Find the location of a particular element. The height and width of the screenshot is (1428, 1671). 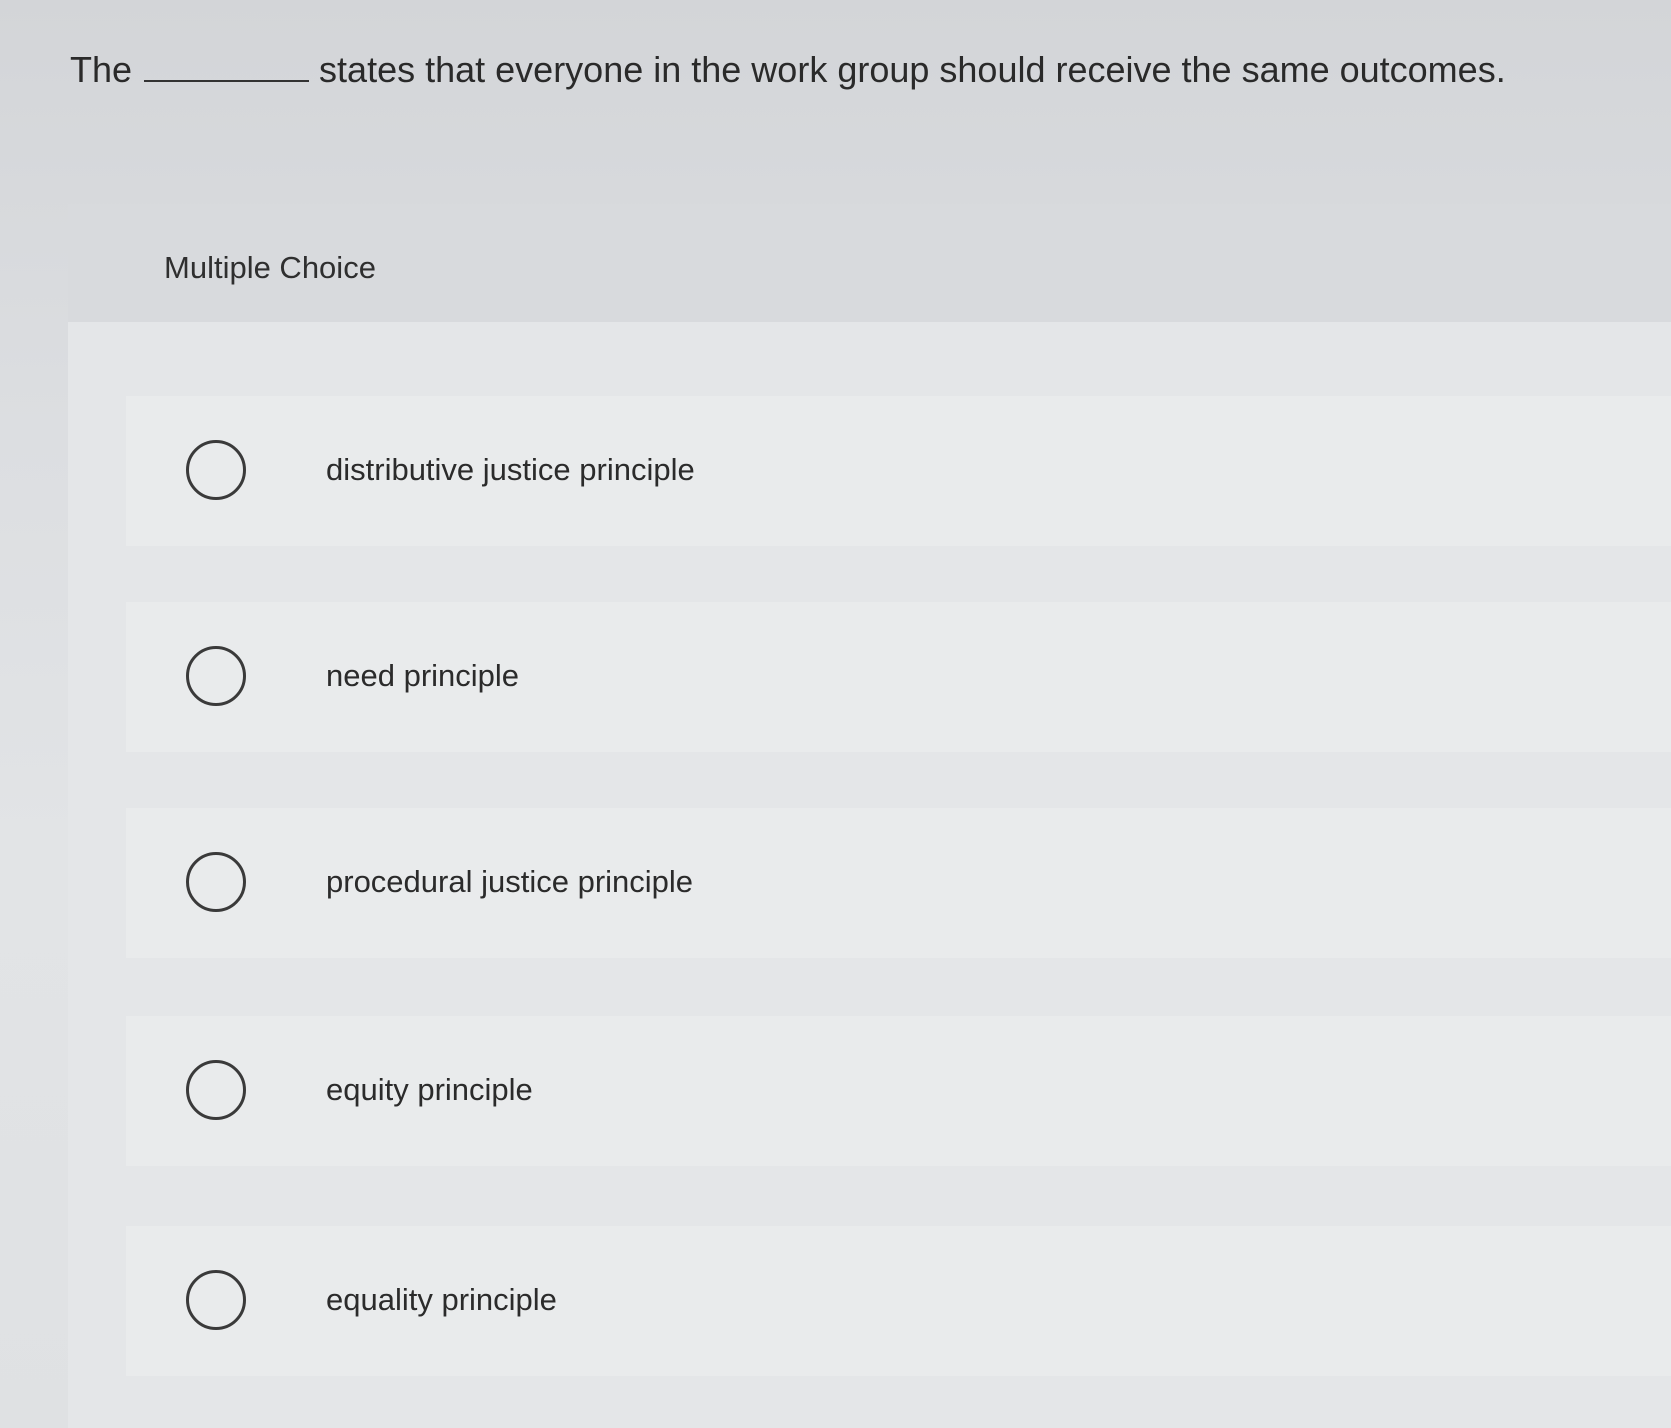

option-label: equity principle is located at coordinates (429, 1089).